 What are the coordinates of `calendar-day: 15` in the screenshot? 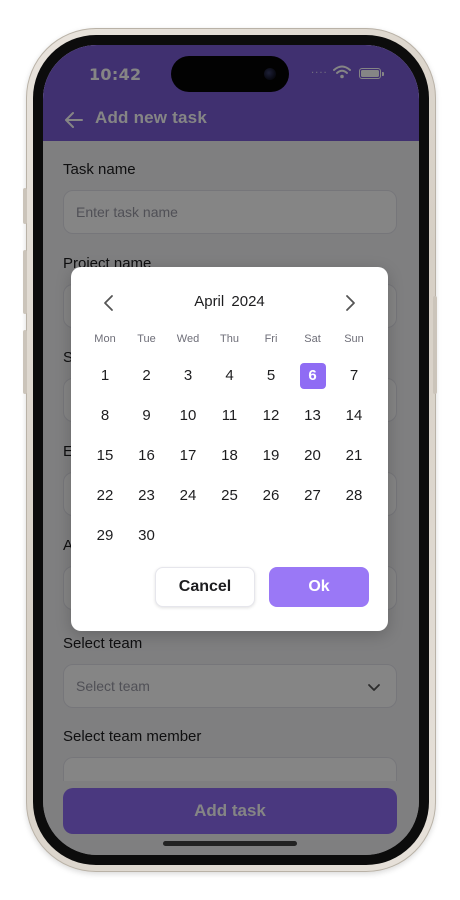 It's located at (105, 456).